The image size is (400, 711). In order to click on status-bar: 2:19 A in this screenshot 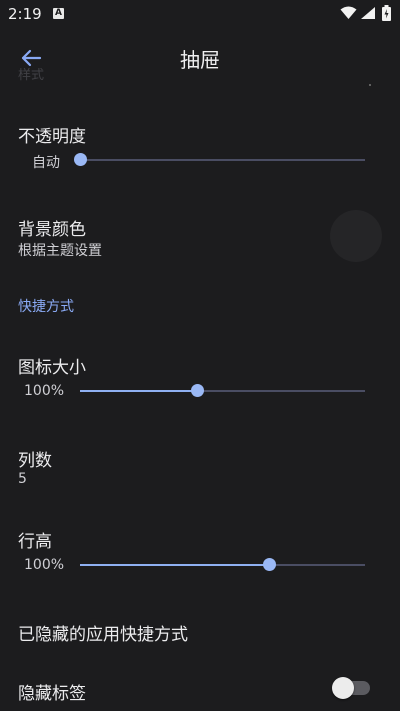, I will do `click(200, 14)`.